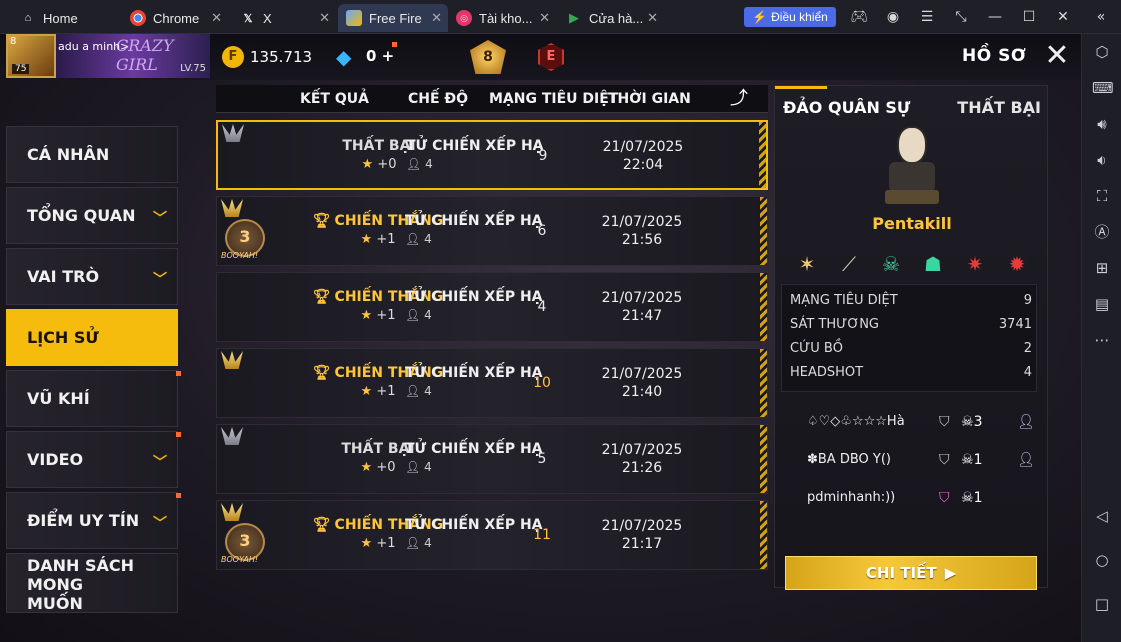 This screenshot has width=1121, height=642. What do you see at coordinates (1102, 160) in the screenshot?
I see `volume-down-icon: 🔉︎` at bounding box center [1102, 160].